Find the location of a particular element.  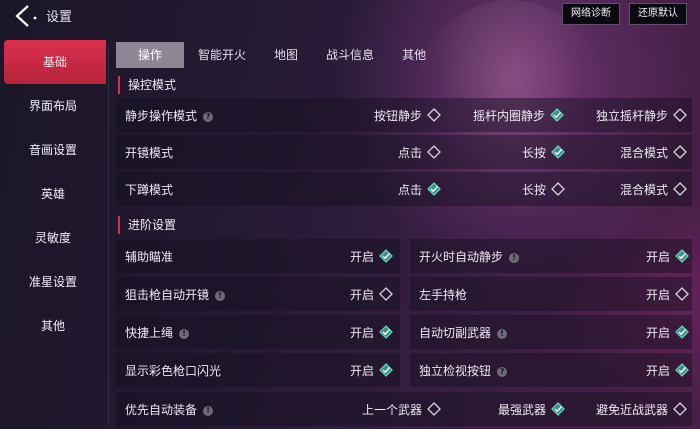

tab-other: 其他 is located at coordinates (414, 55).